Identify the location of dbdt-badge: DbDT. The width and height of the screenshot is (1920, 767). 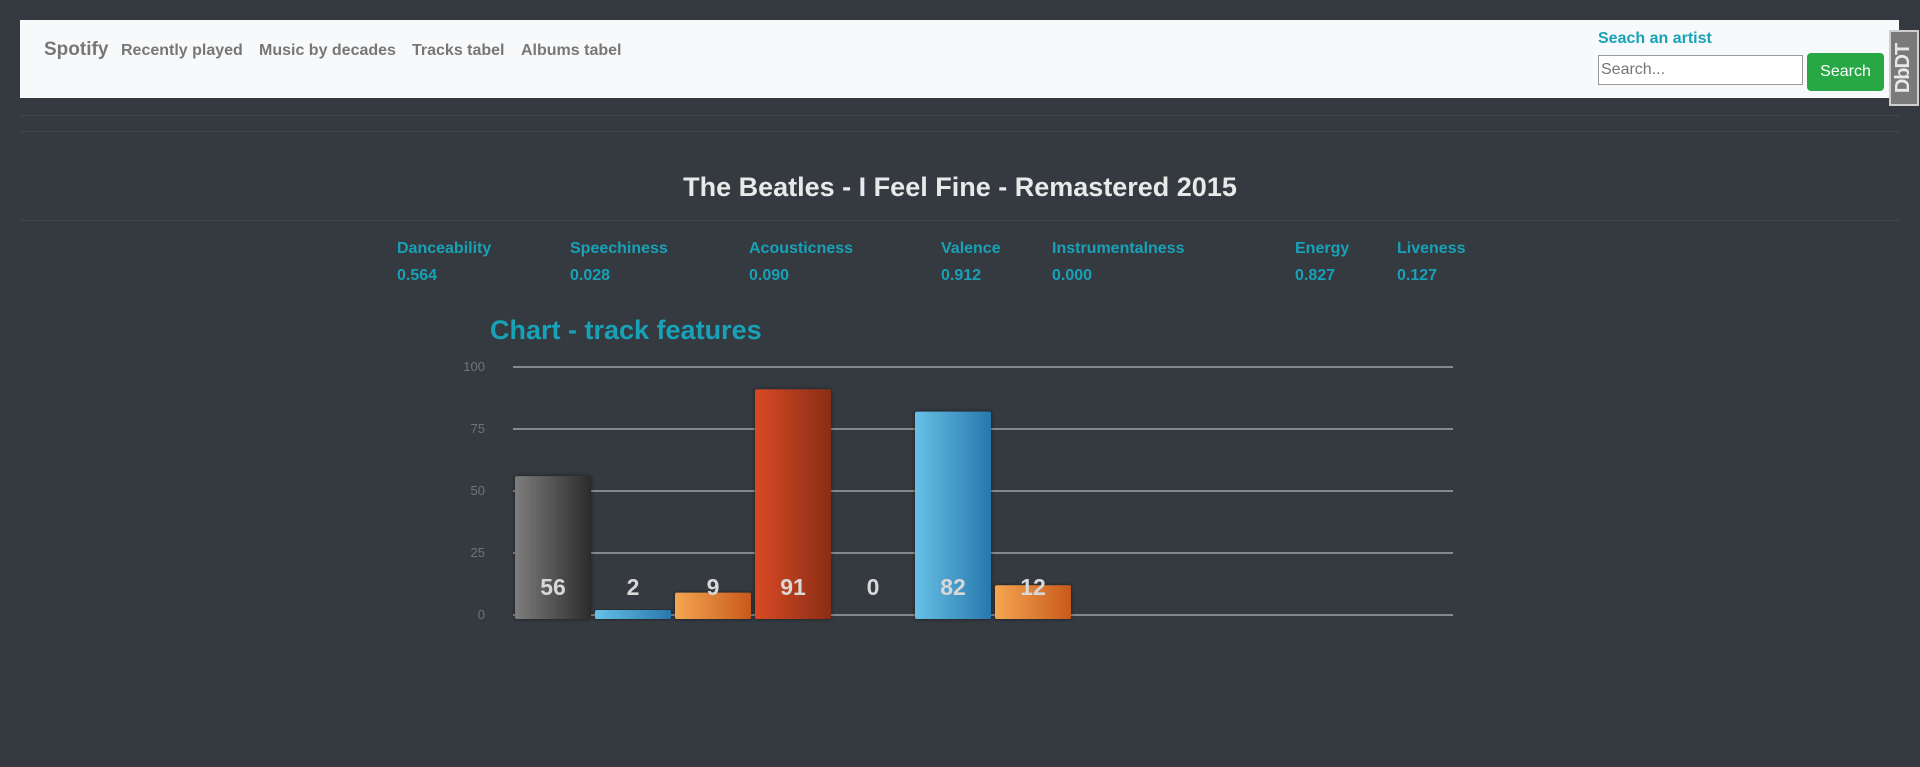
(1904, 68).